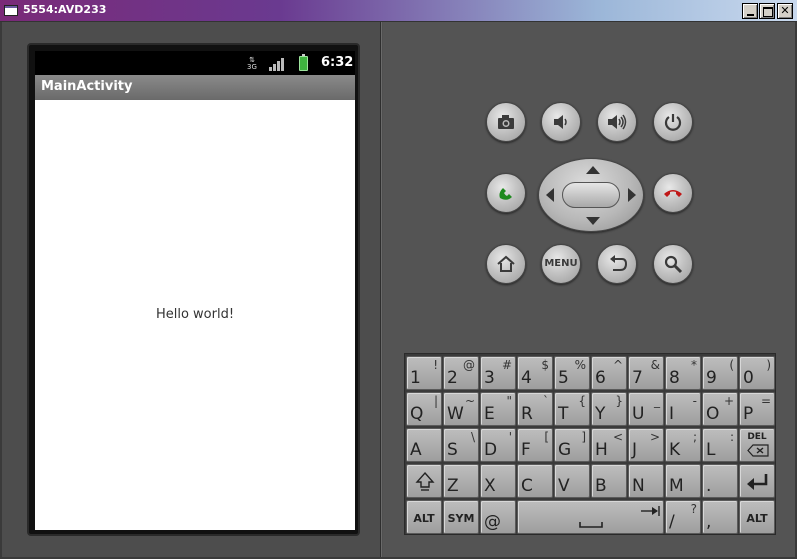 This screenshot has height=559, width=797. I want to click on tab-icon, so click(650, 511).